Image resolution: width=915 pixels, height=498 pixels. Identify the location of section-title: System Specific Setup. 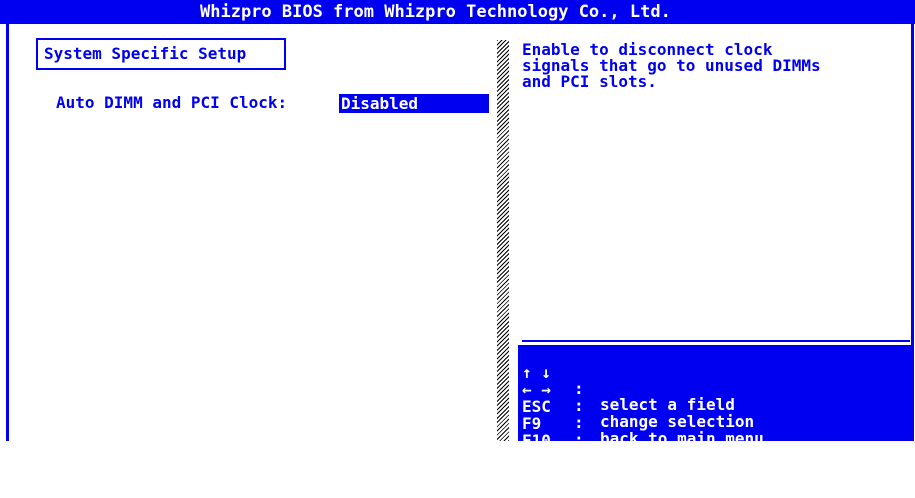
(161, 54).